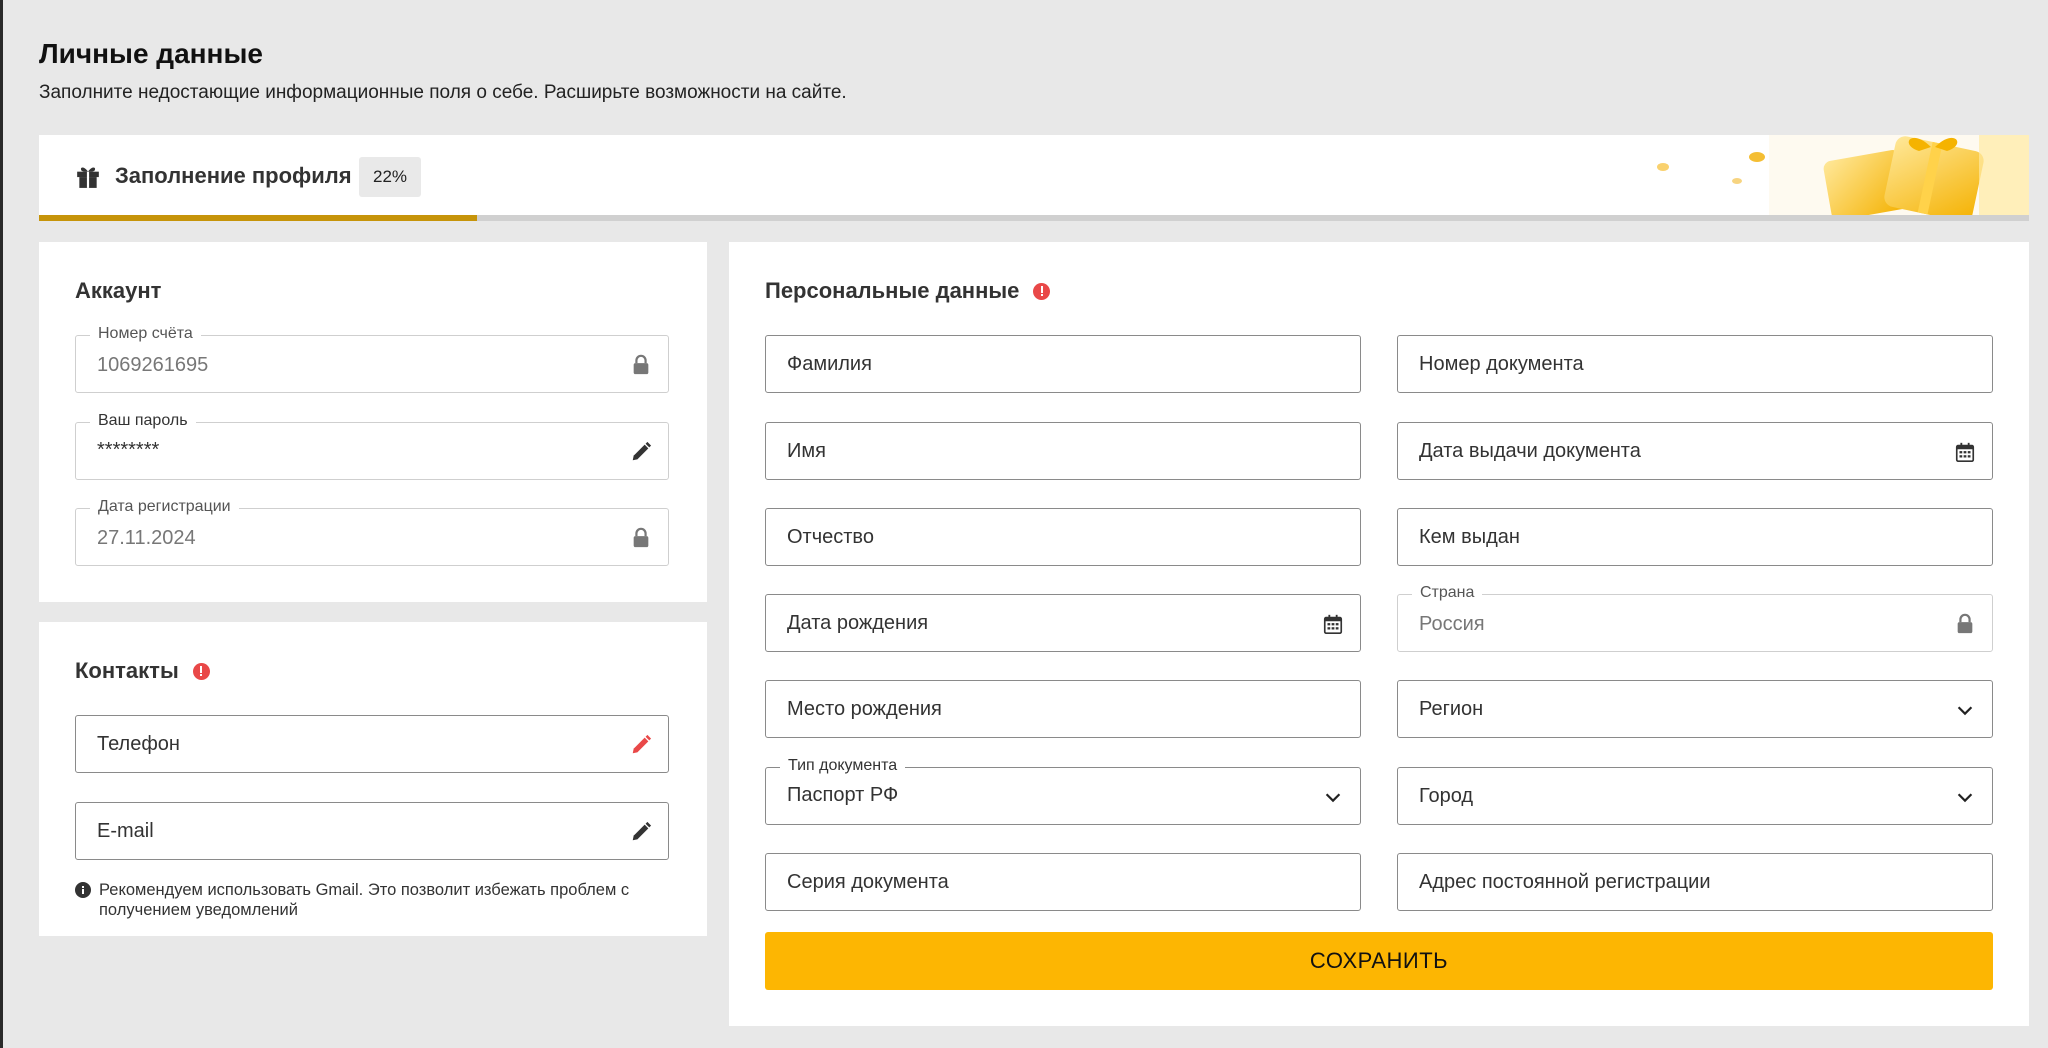  Describe the element at coordinates (1063, 882) in the screenshot. I see `document-series-input: Серия документа` at that location.